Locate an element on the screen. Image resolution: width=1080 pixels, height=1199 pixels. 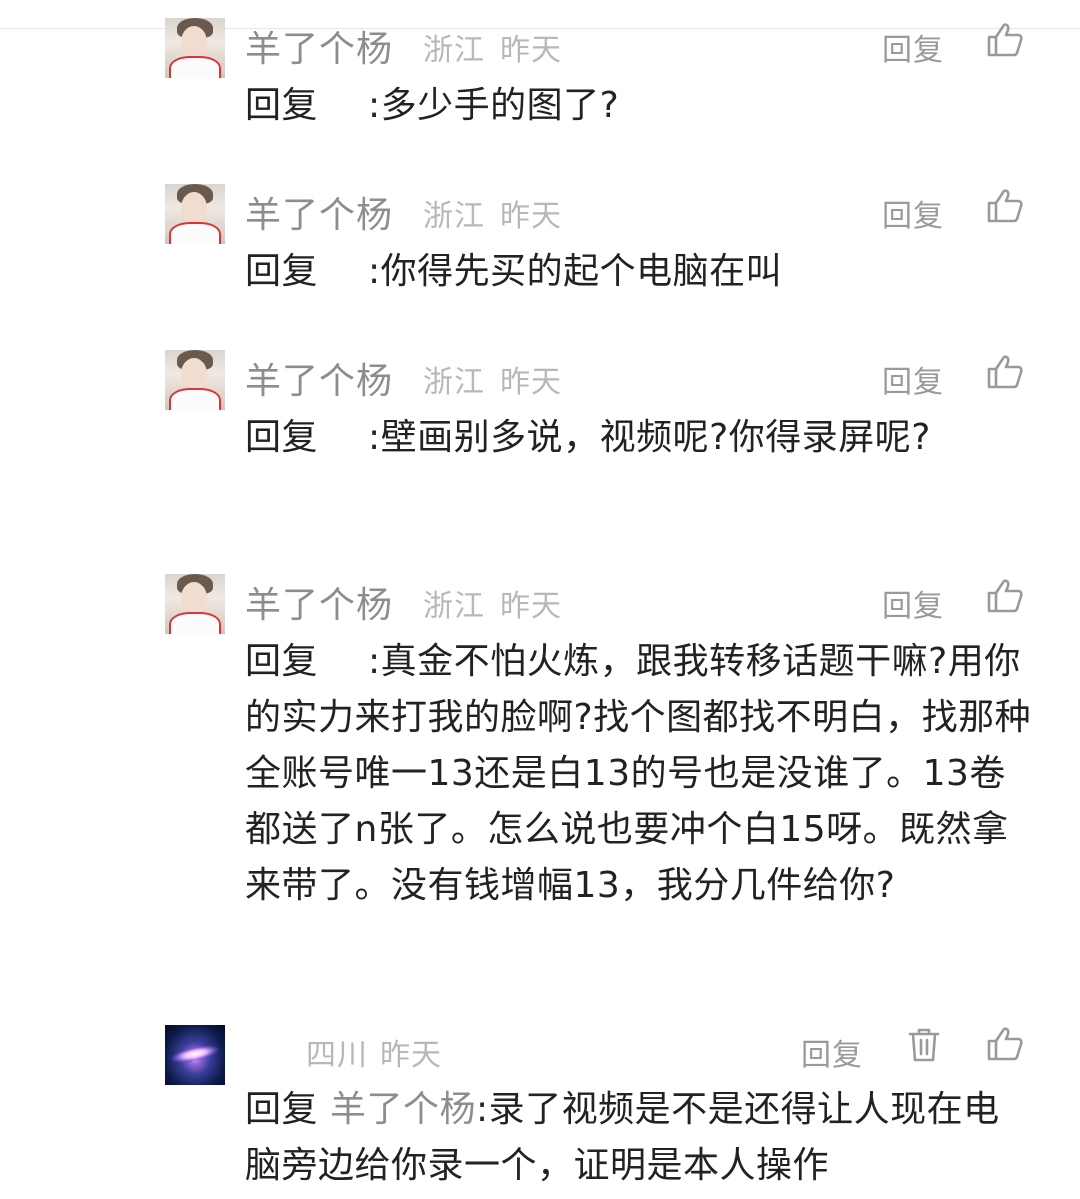
comment-text: :你得先买的起个电脑在叫 is located at coordinates (575, 271).